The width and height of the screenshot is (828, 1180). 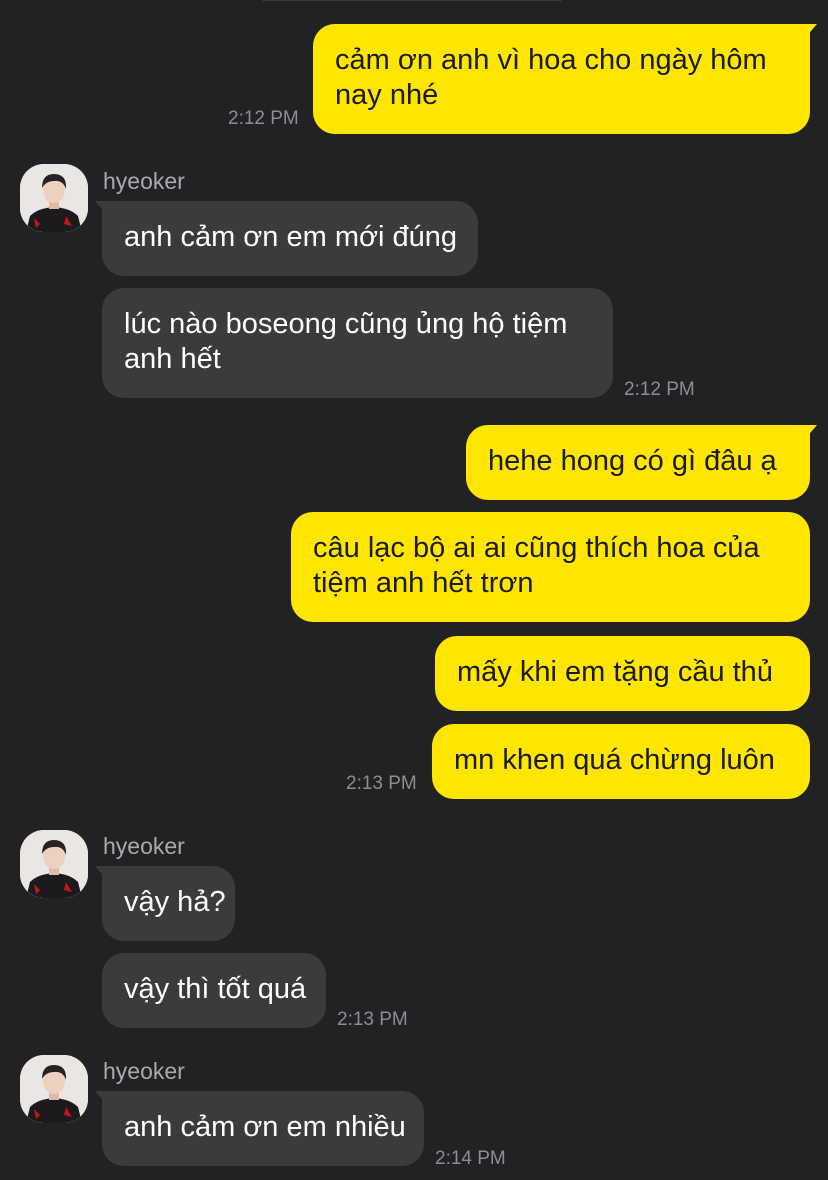 What do you see at coordinates (615, 672) in the screenshot?
I see `message-text-line: mấy khi em tặng cầu thủ` at bounding box center [615, 672].